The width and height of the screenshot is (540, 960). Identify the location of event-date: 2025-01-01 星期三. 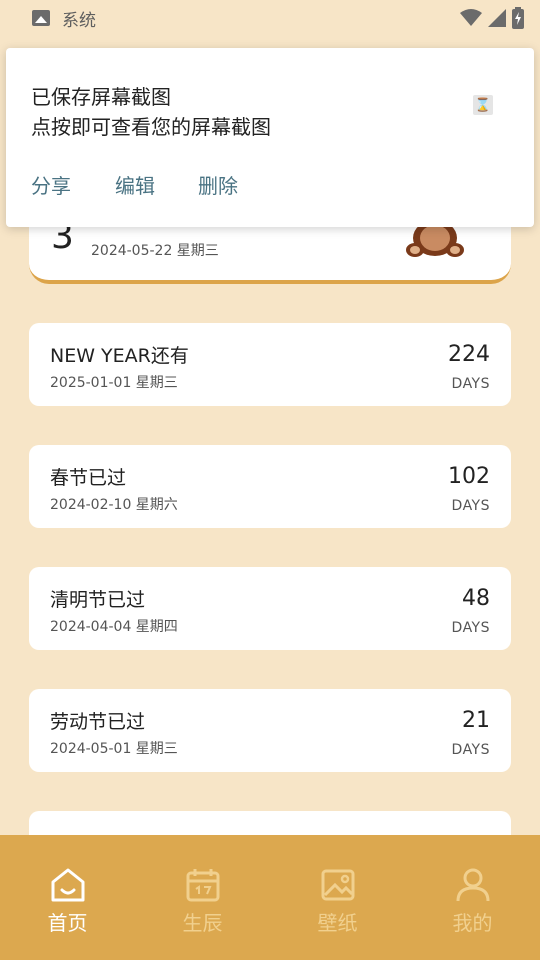
(114, 383).